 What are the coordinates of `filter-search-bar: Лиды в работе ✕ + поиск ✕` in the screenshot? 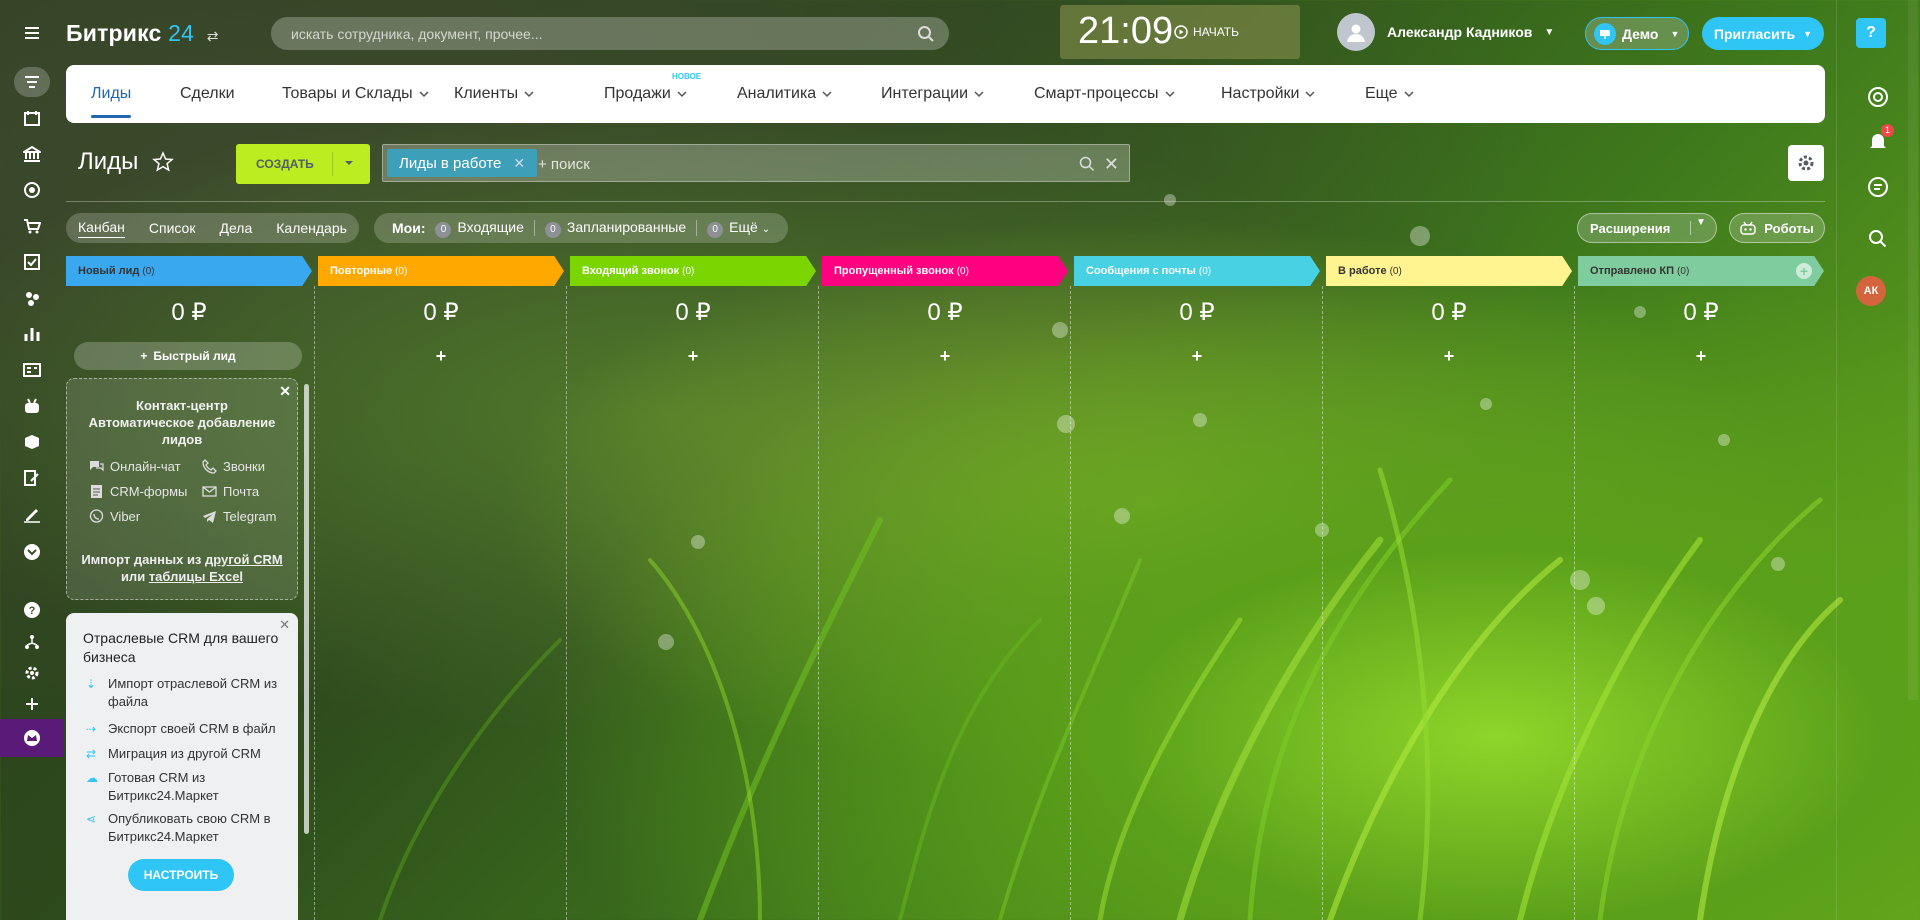 It's located at (756, 163).